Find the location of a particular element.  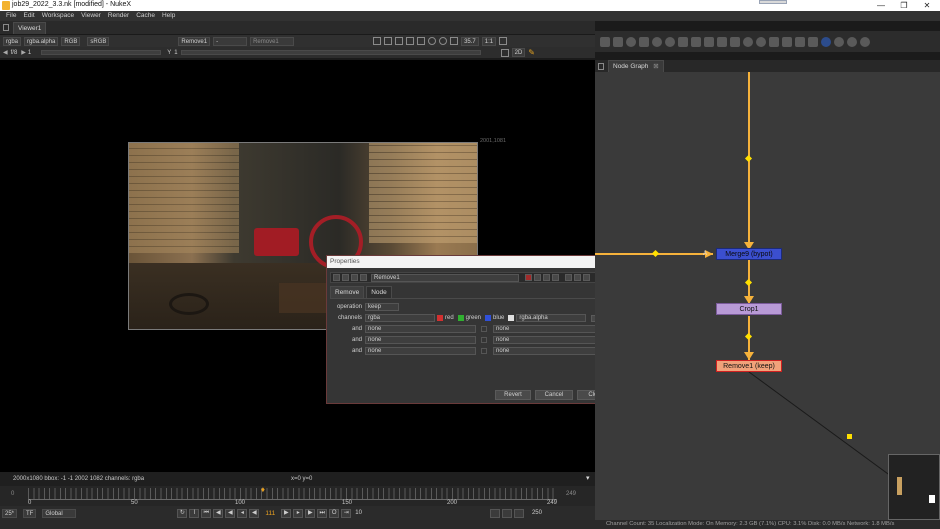

safe-area-icon is located at coordinates (388, 41).